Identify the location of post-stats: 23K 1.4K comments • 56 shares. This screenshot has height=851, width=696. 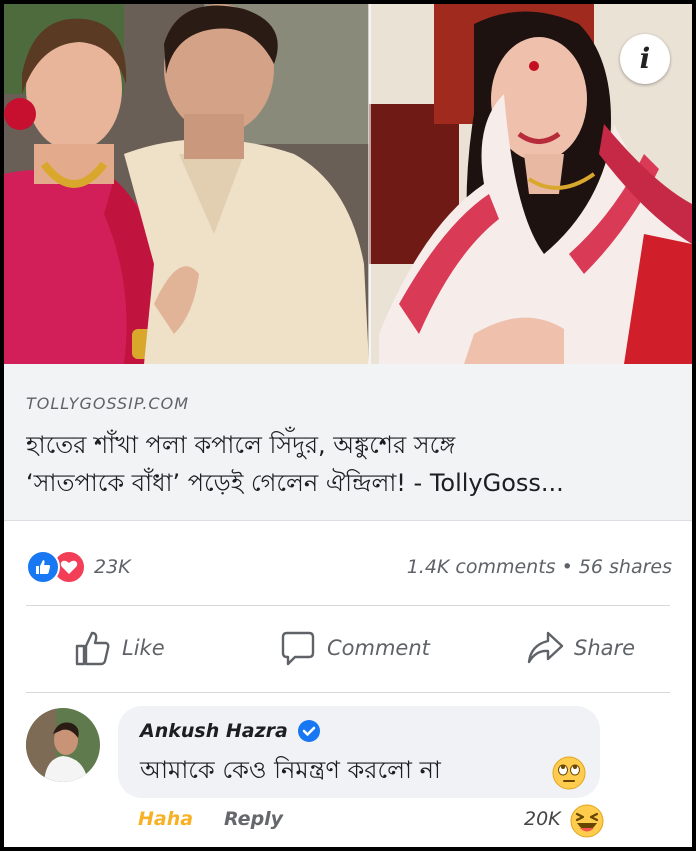
(348, 566).